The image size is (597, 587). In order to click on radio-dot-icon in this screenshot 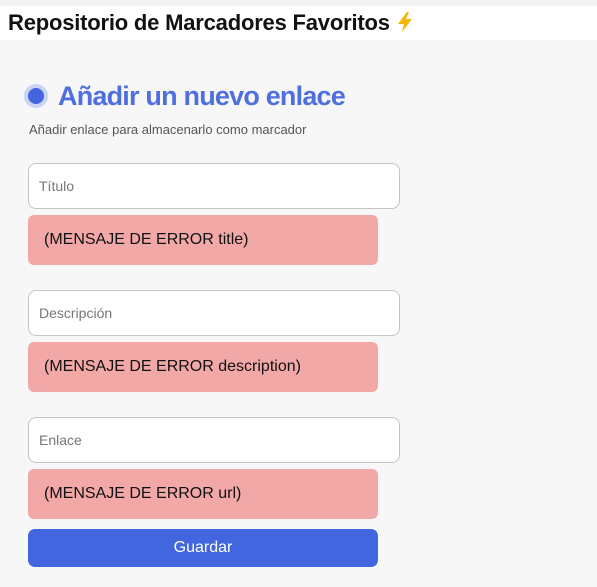, I will do `click(36, 96)`.